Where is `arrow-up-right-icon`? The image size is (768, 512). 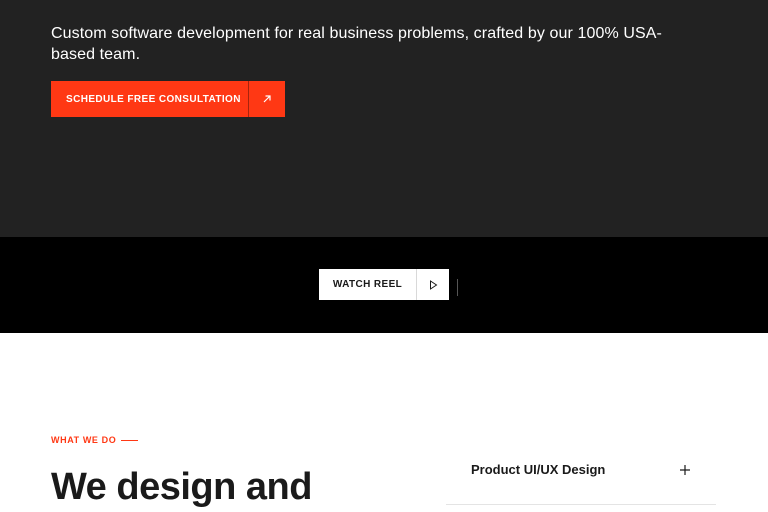
arrow-up-right-icon is located at coordinates (267, 99).